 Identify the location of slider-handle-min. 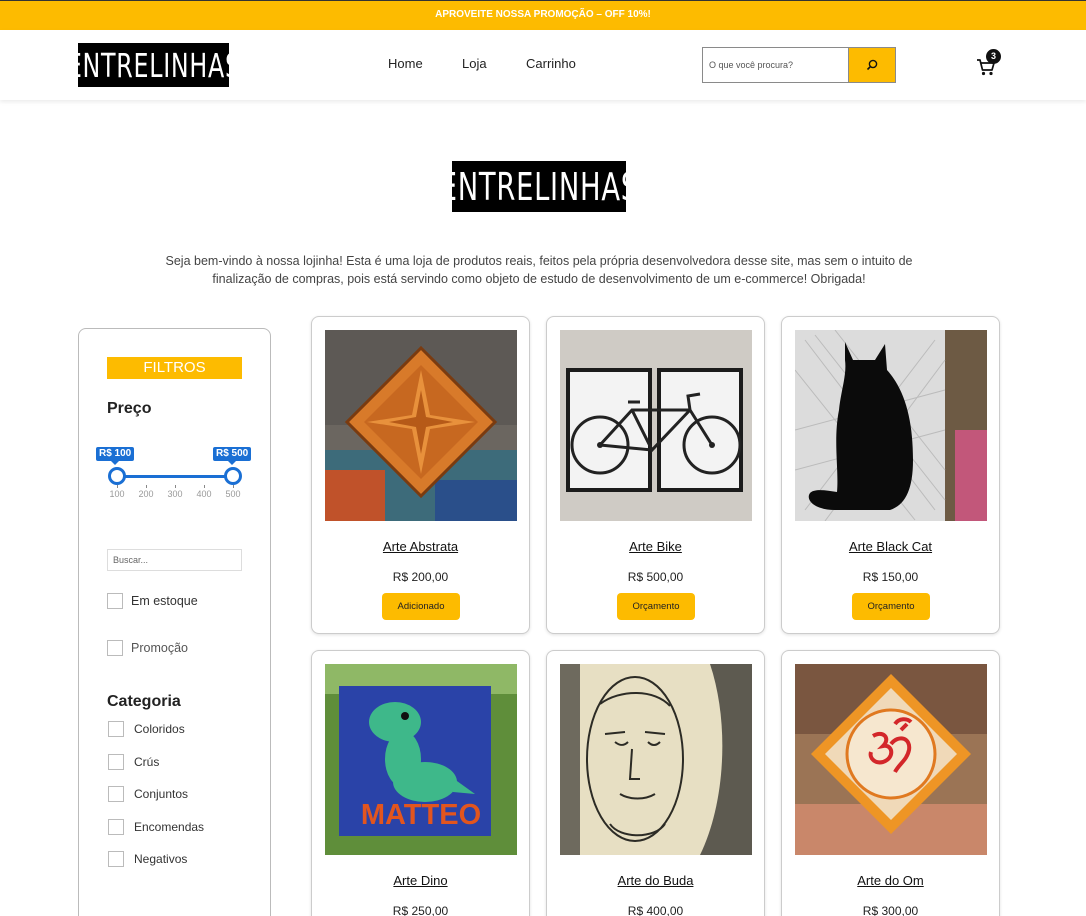
(117, 476).